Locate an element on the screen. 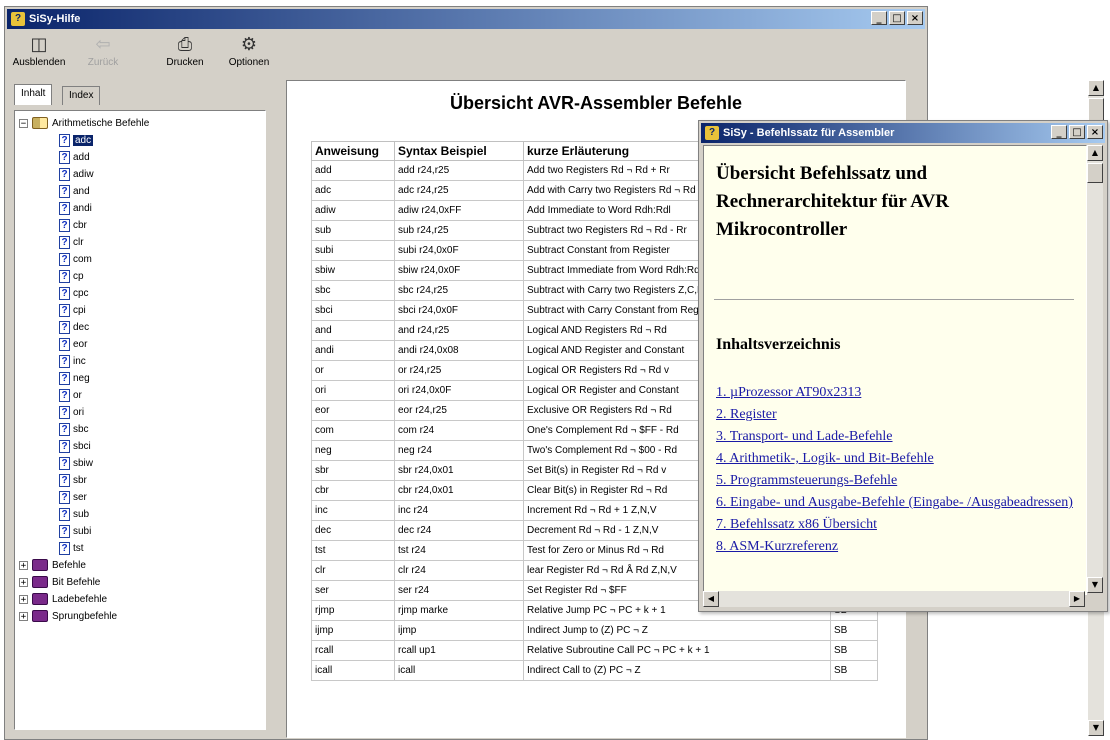 Image resolution: width=1110 pixels, height=740 pixels. tree-item-cpc: ? cpc is located at coordinates (74, 293).